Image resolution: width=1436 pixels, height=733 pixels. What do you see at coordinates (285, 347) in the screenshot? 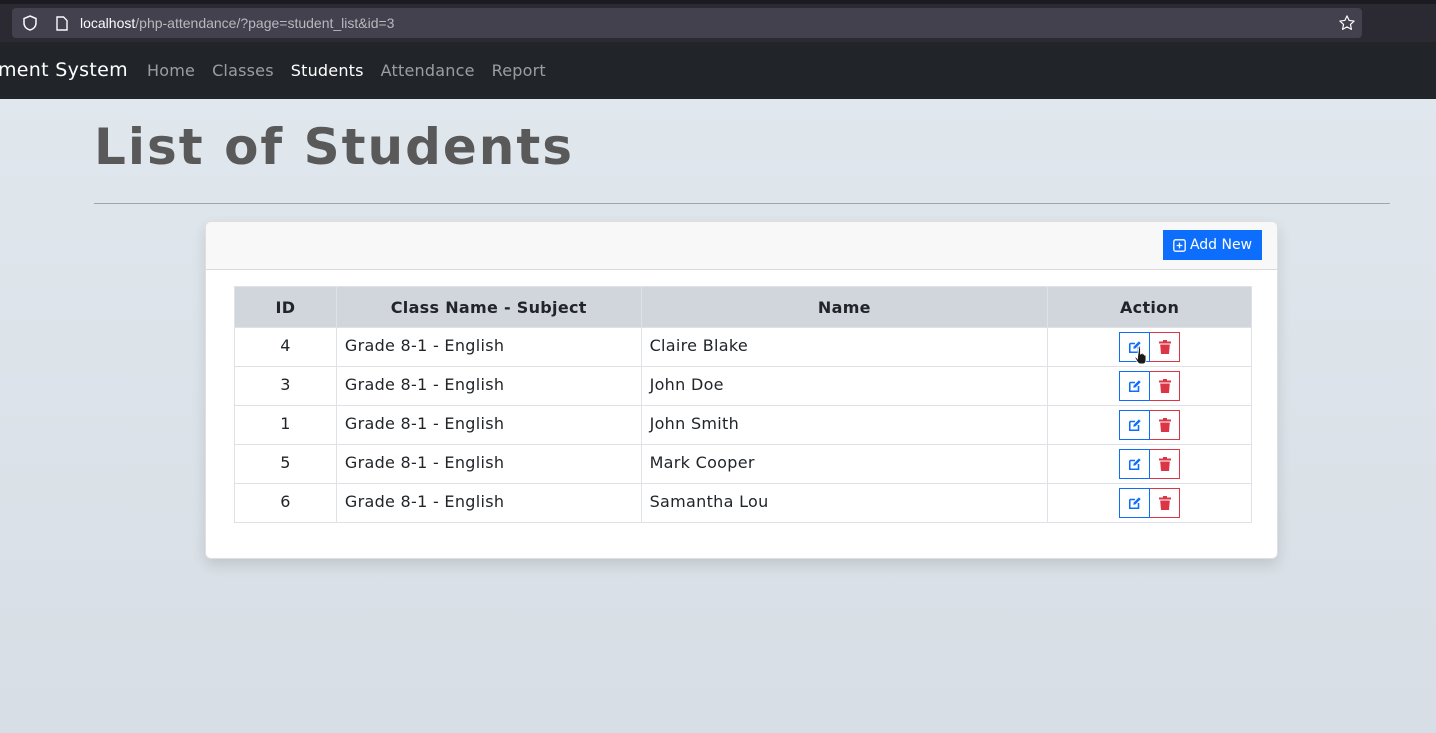
I see `cell-id: 4` at bounding box center [285, 347].